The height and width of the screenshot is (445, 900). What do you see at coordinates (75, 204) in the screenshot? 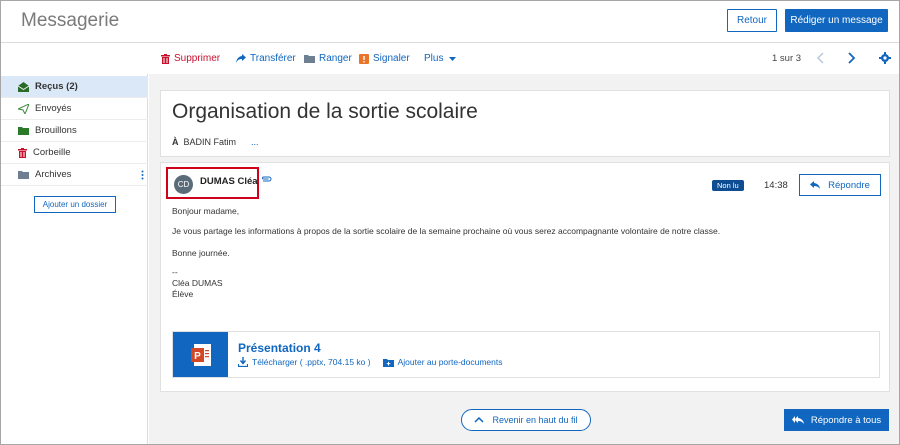
I see `add-folder-button: Ajouter un dossier` at bounding box center [75, 204].